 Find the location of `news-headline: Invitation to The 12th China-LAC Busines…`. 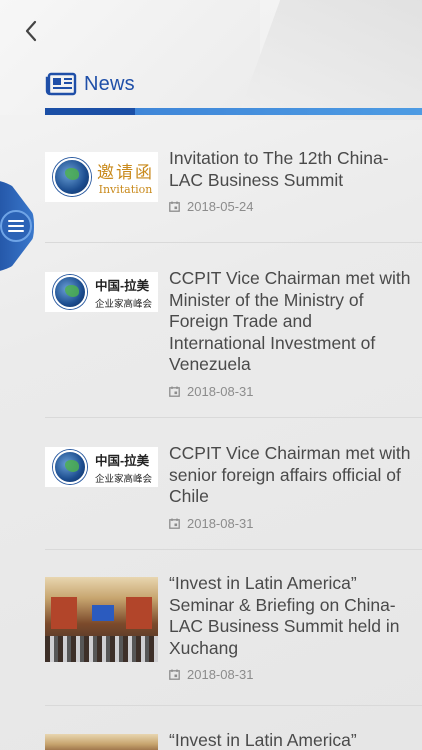

news-headline: Invitation to The 12th China-LAC Busines… is located at coordinates (279, 169).